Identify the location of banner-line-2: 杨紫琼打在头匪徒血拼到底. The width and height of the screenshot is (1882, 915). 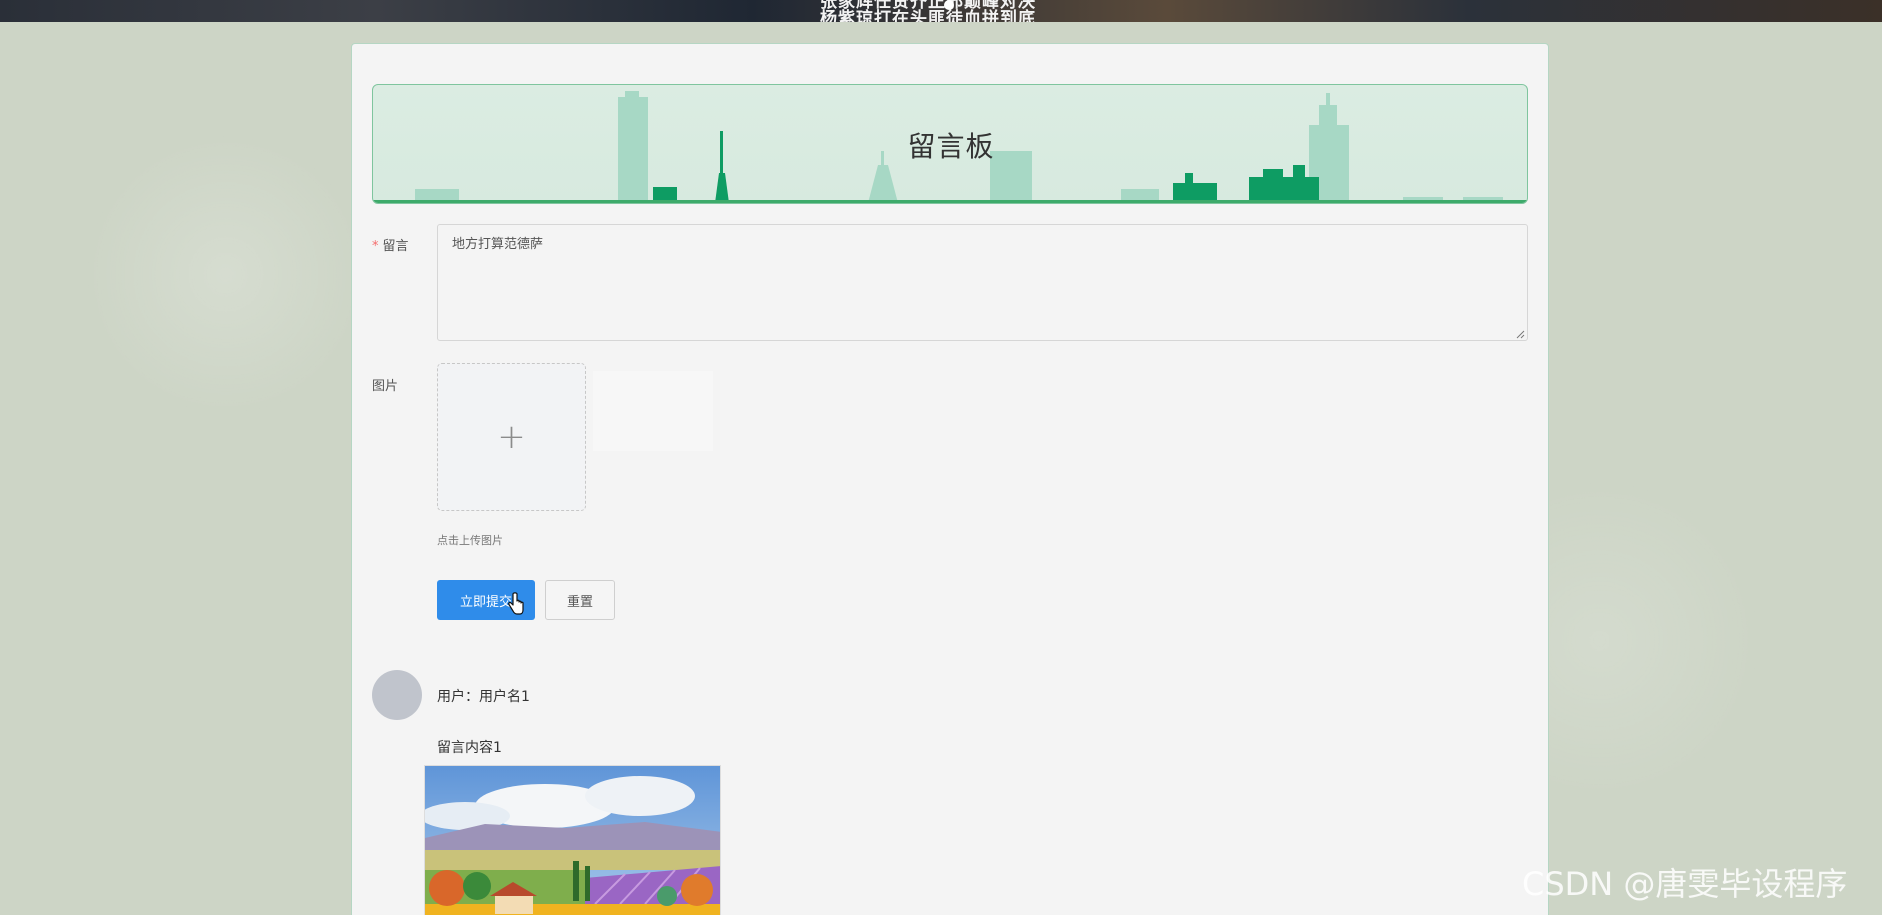
(928, 16).